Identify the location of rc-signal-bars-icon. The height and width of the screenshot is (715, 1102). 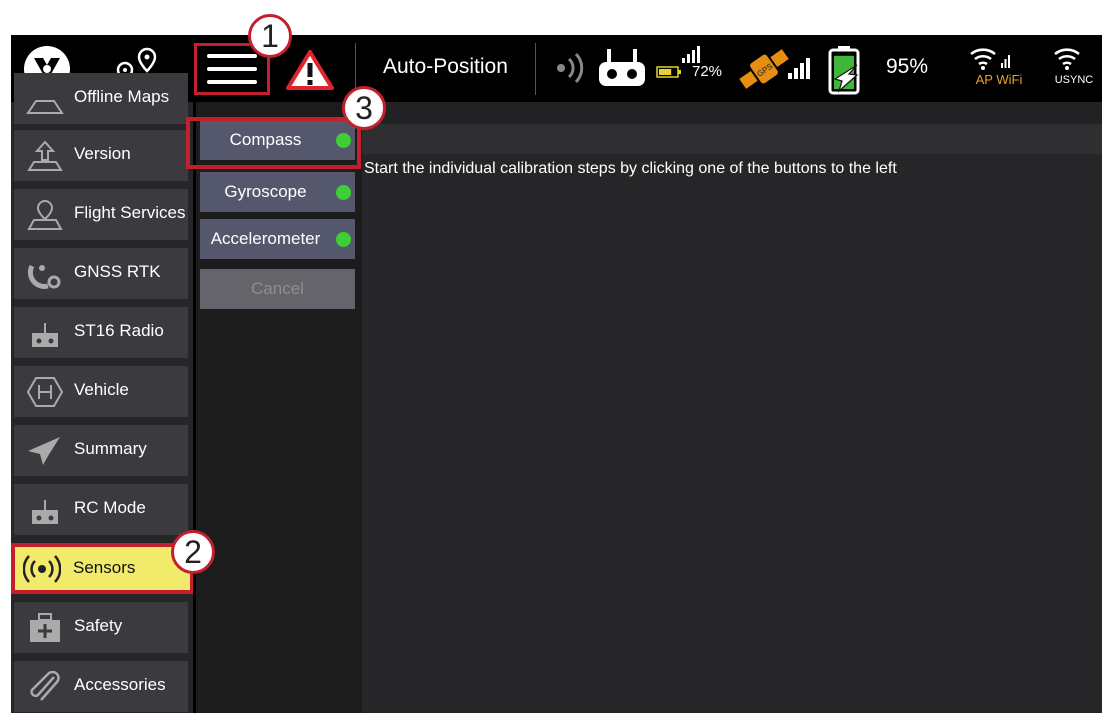
(692, 54).